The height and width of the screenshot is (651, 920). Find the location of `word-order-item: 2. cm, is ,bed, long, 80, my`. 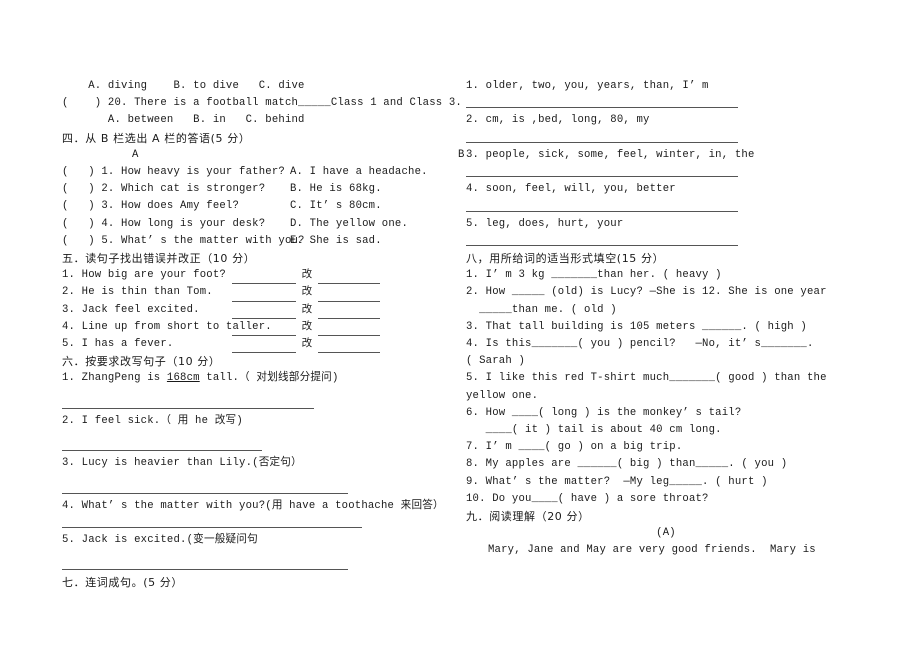

word-order-item: 2. cm, is ,bed, long, 80, my is located at coordinates (558, 120).